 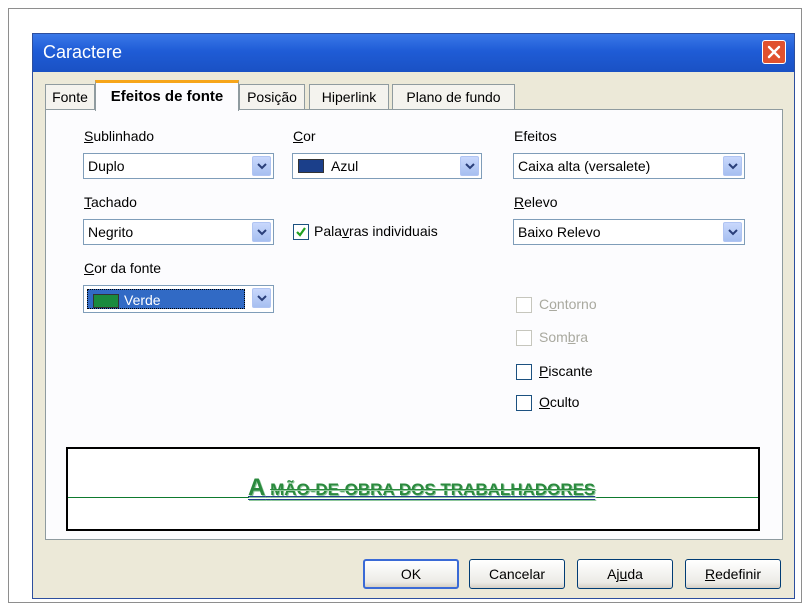 I want to click on cor-select: Azul, so click(x=387, y=166).